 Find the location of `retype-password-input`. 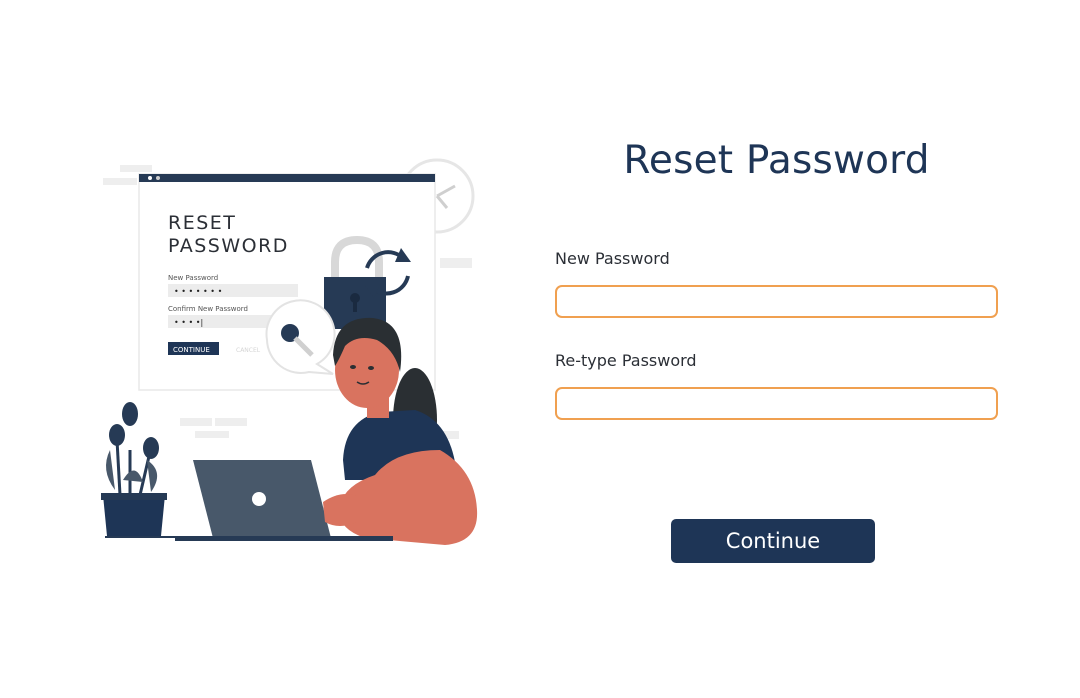

retype-password-input is located at coordinates (776, 403).